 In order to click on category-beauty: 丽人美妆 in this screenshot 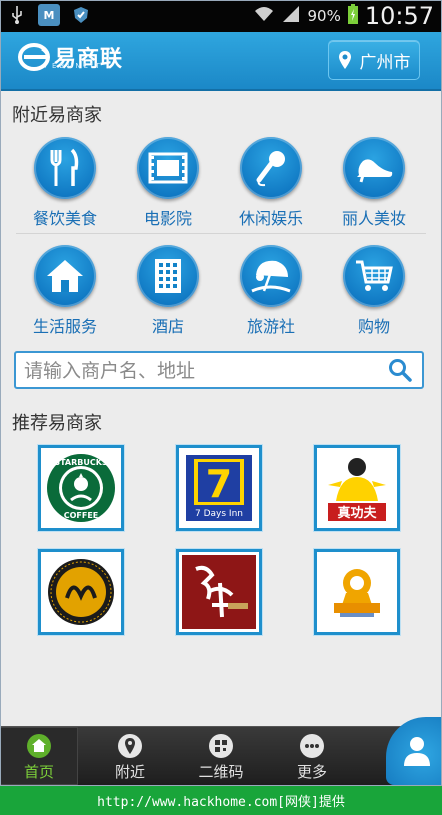, I will do `click(374, 183)`.